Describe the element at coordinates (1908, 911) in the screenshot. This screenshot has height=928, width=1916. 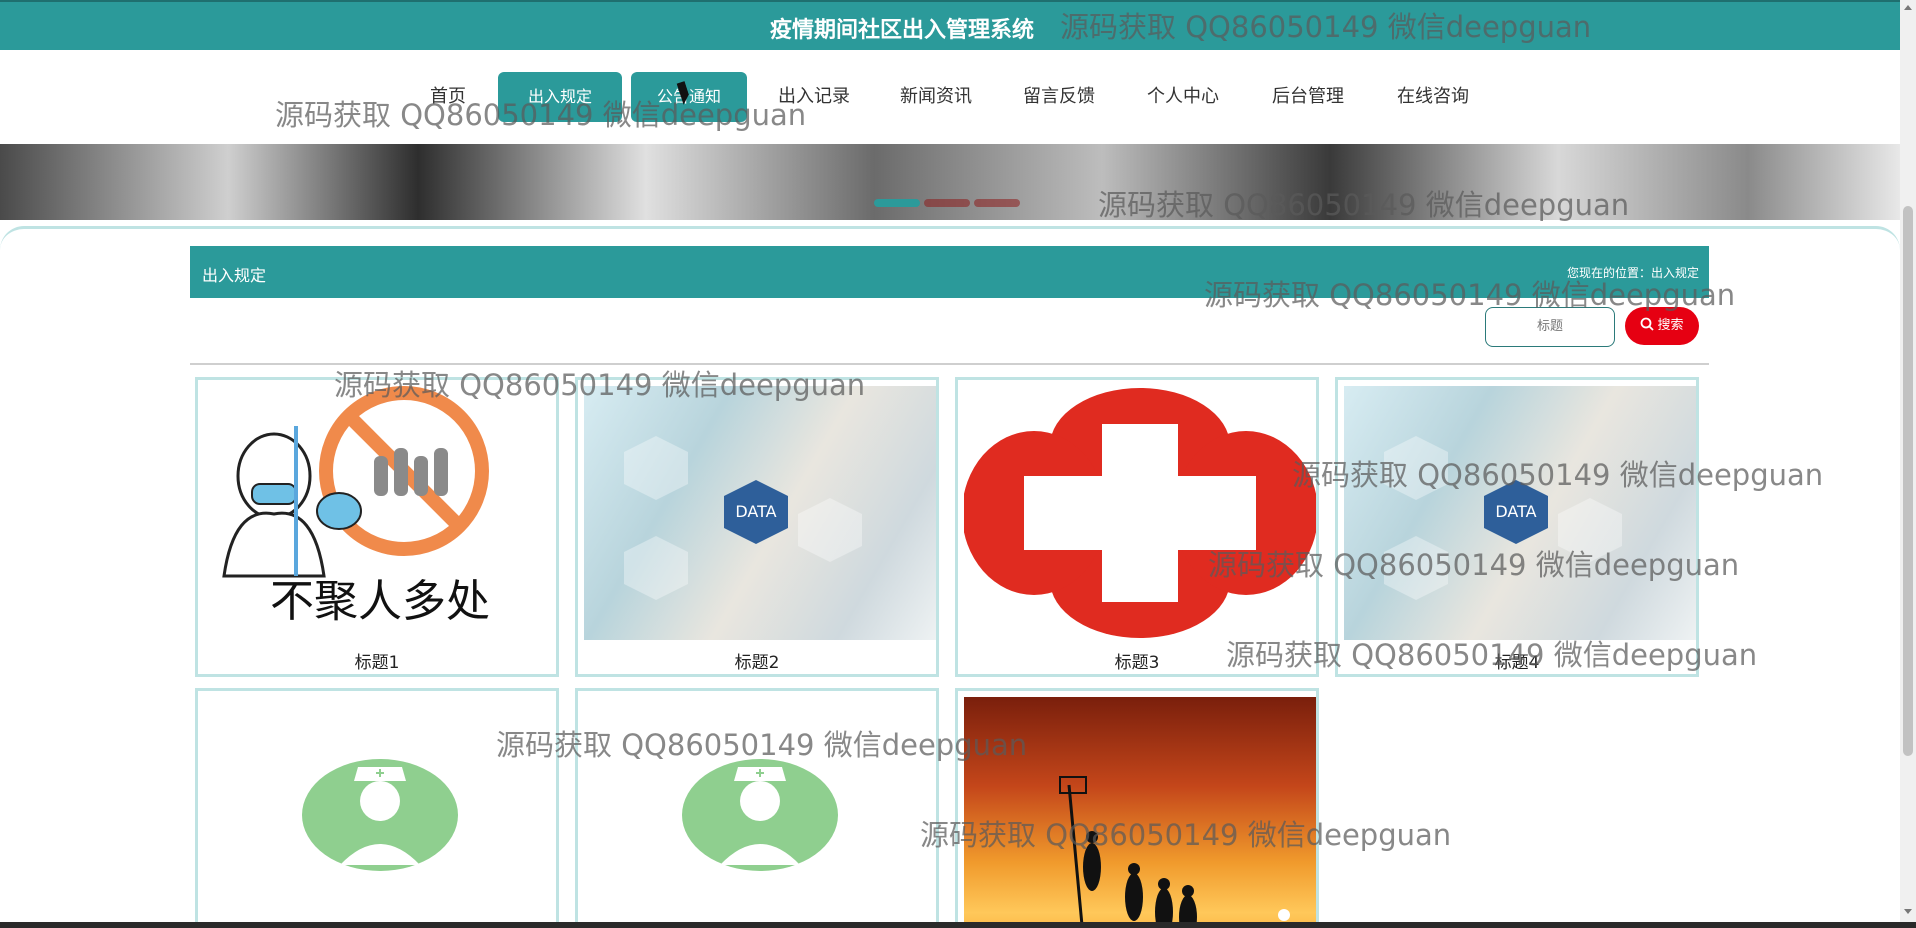
I see `scroll-down-icon` at that location.